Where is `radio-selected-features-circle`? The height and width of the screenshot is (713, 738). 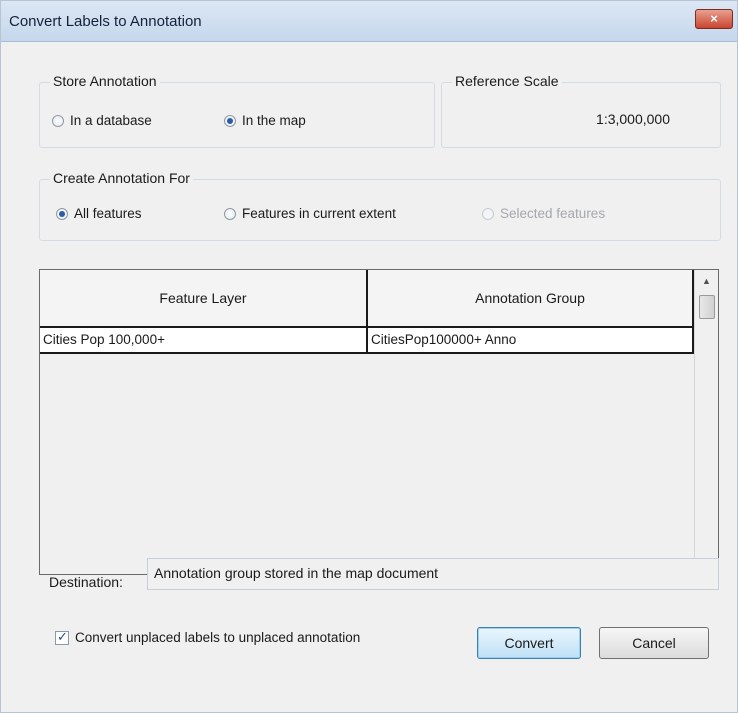 radio-selected-features-circle is located at coordinates (488, 213).